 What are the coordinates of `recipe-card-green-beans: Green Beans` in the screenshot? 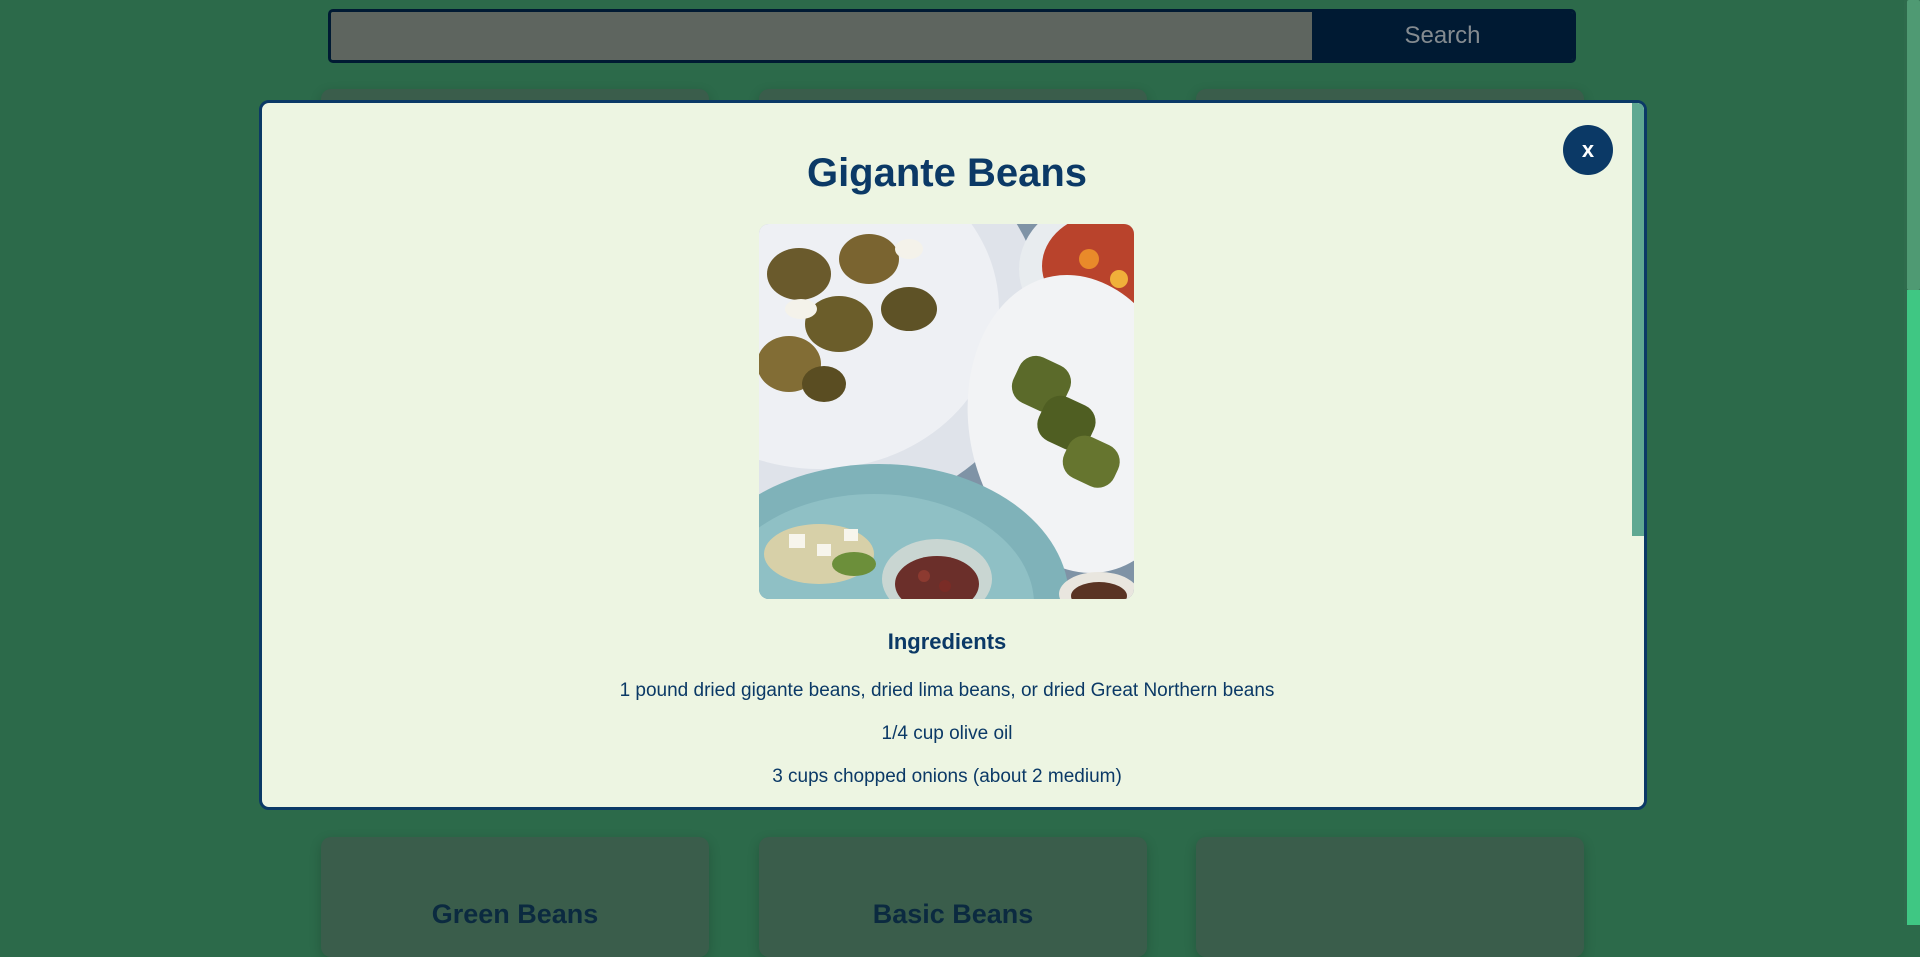 It's located at (515, 897).